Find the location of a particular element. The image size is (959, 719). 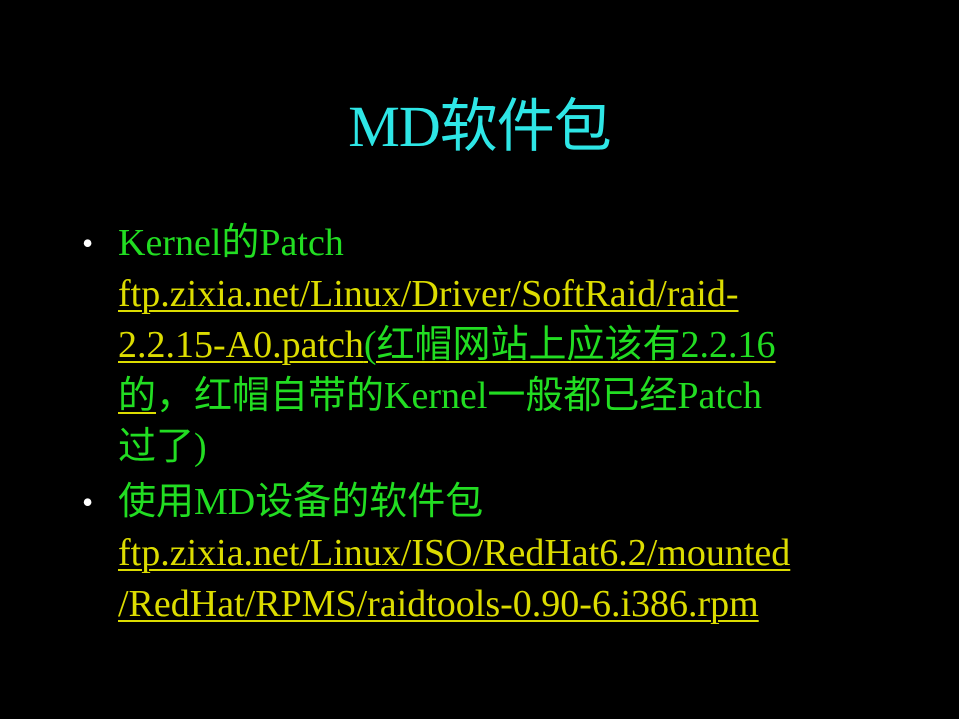

patch-note-line-4: 过了) is located at coordinates (162, 447).